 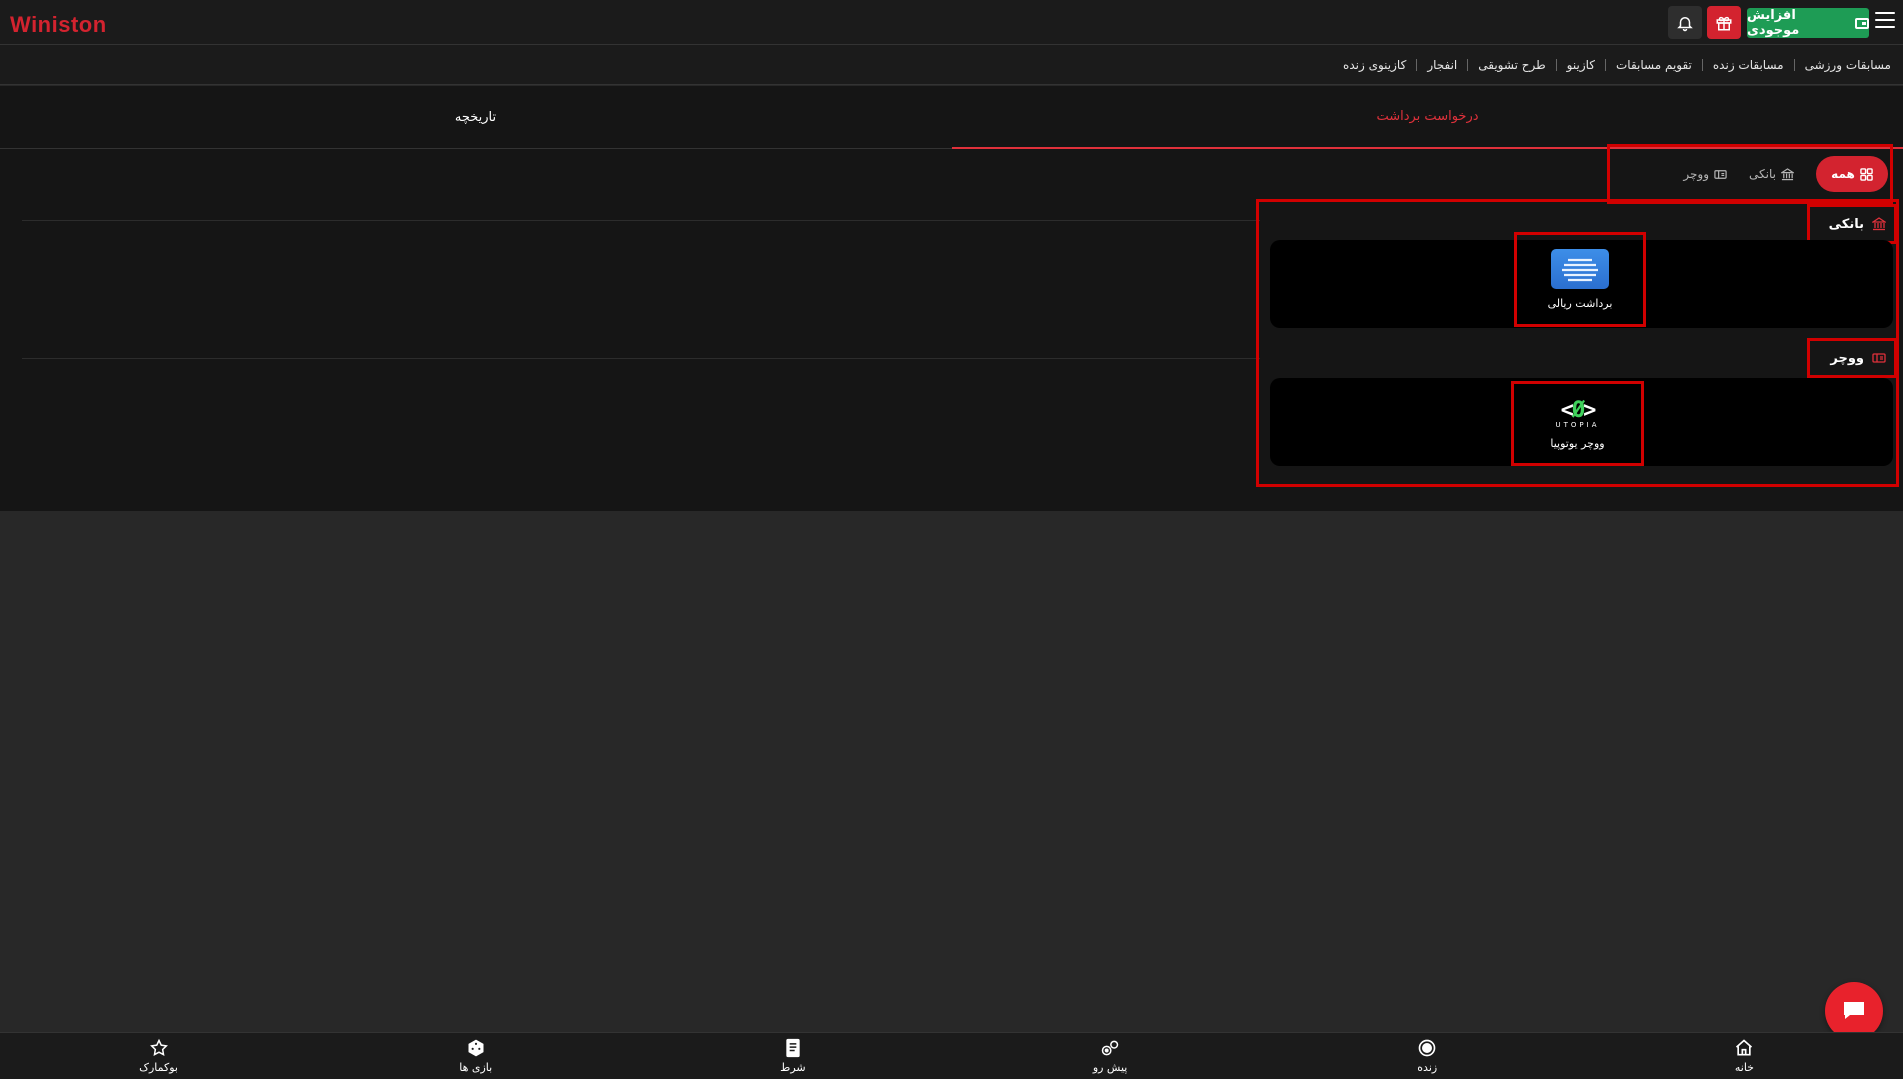 What do you see at coordinates (1846, 224) in the screenshot?
I see `section-bank-title: بانکی` at bounding box center [1846, 224].